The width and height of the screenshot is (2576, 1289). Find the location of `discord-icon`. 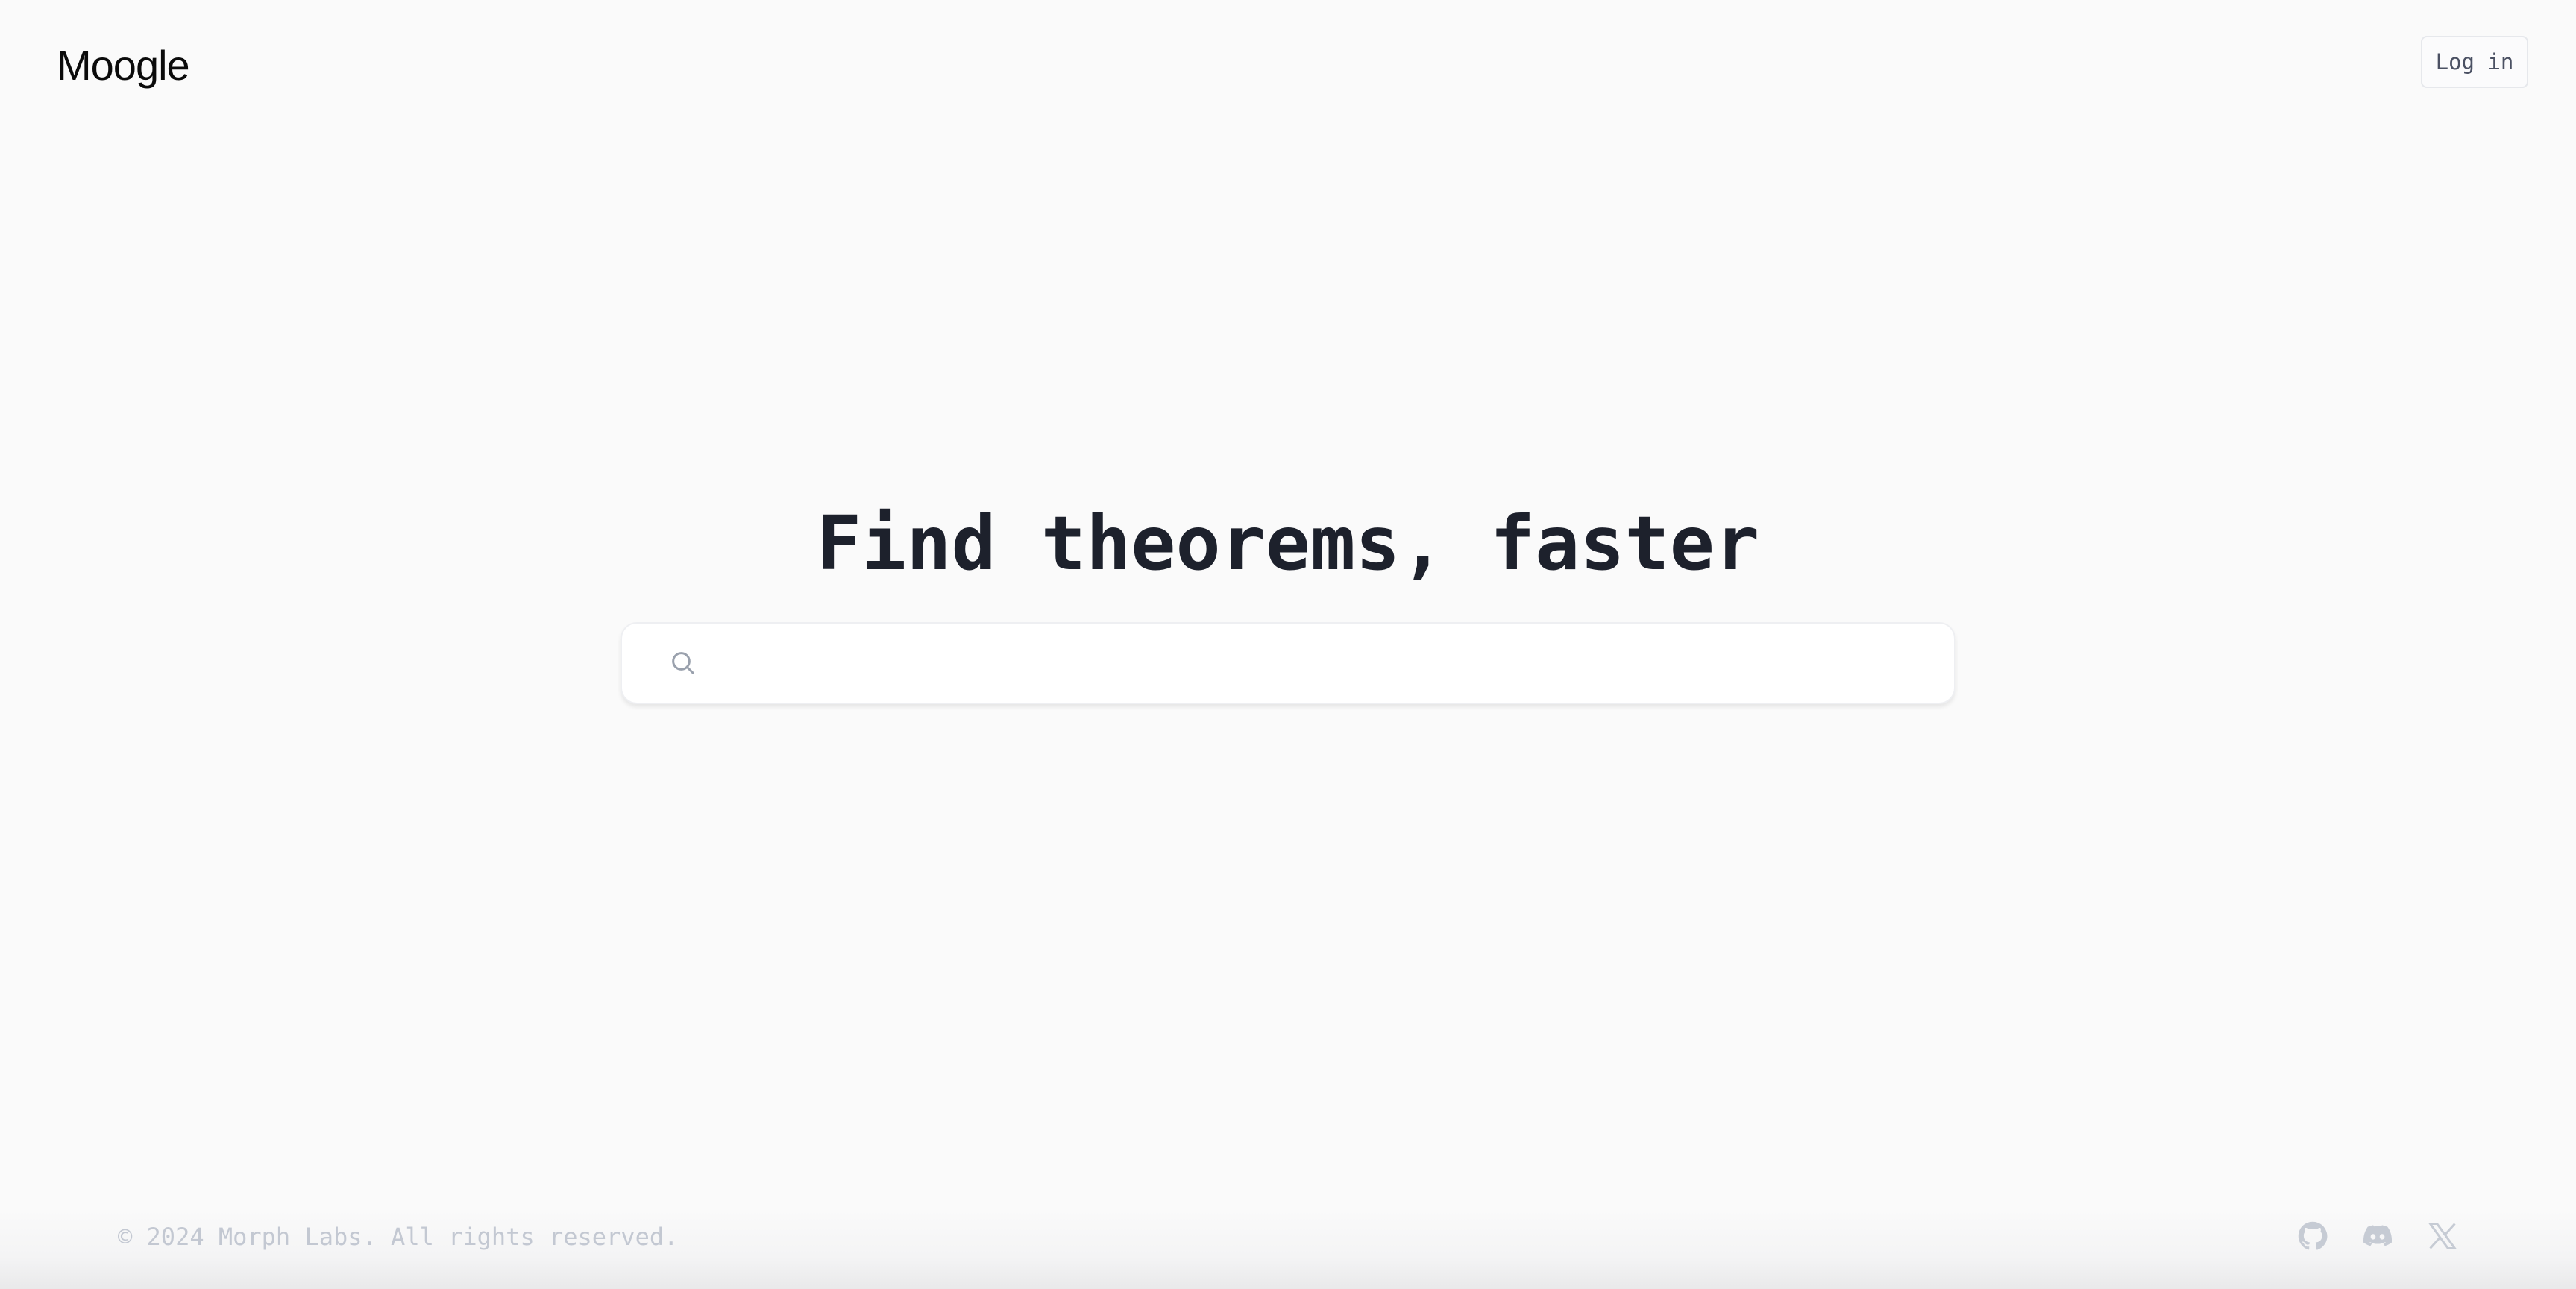

discord-icon is located at coordinates (2377, 1237).